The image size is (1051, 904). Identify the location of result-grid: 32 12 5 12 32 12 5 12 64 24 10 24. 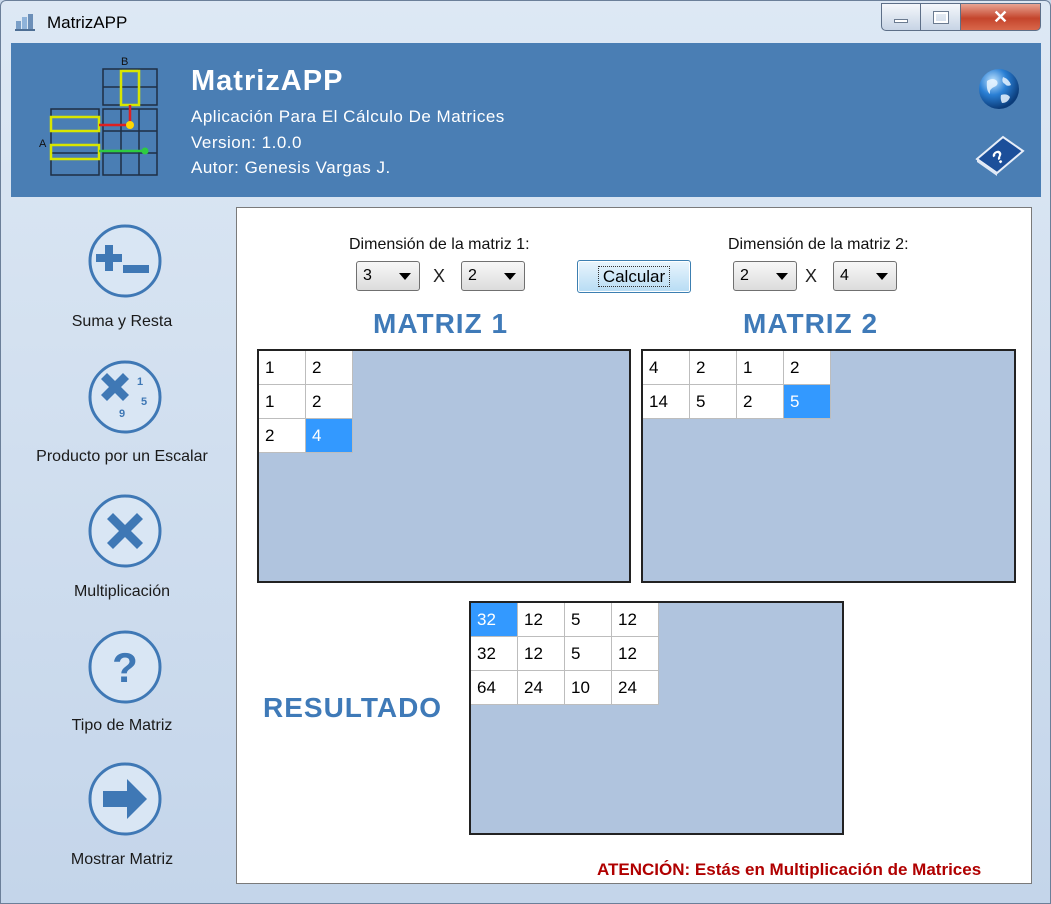
(656, 718).